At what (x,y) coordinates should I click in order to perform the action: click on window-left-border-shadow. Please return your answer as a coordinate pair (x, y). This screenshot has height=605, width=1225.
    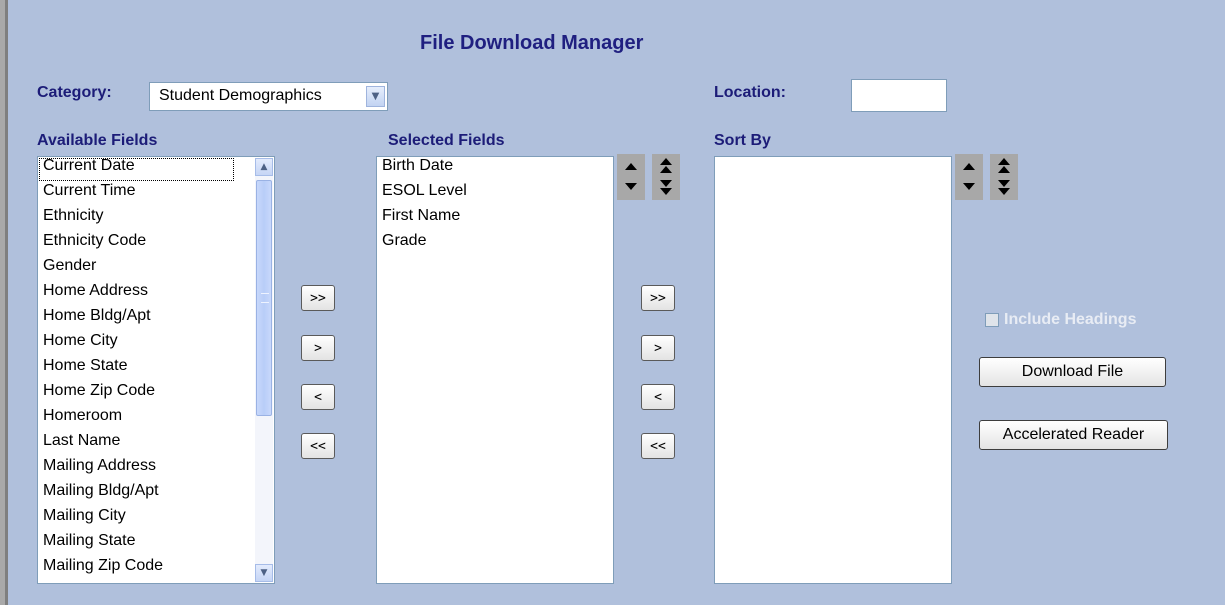
    Looking at the image, I should click on (6, 302).